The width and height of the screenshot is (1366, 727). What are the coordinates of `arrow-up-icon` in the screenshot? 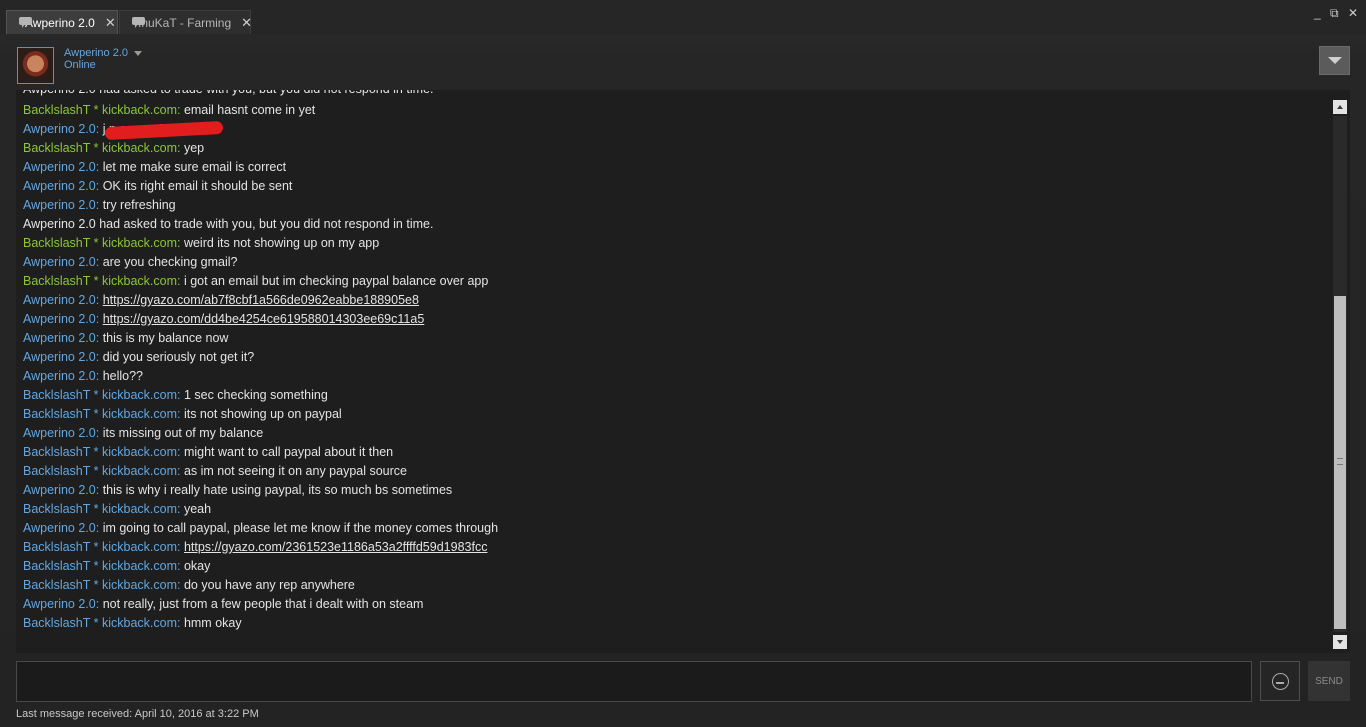 It's located at (1340, 107).